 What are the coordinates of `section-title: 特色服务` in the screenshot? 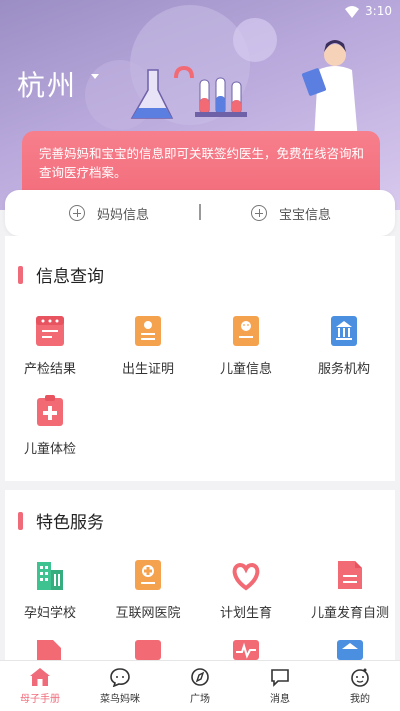 It's located at (61, 520).